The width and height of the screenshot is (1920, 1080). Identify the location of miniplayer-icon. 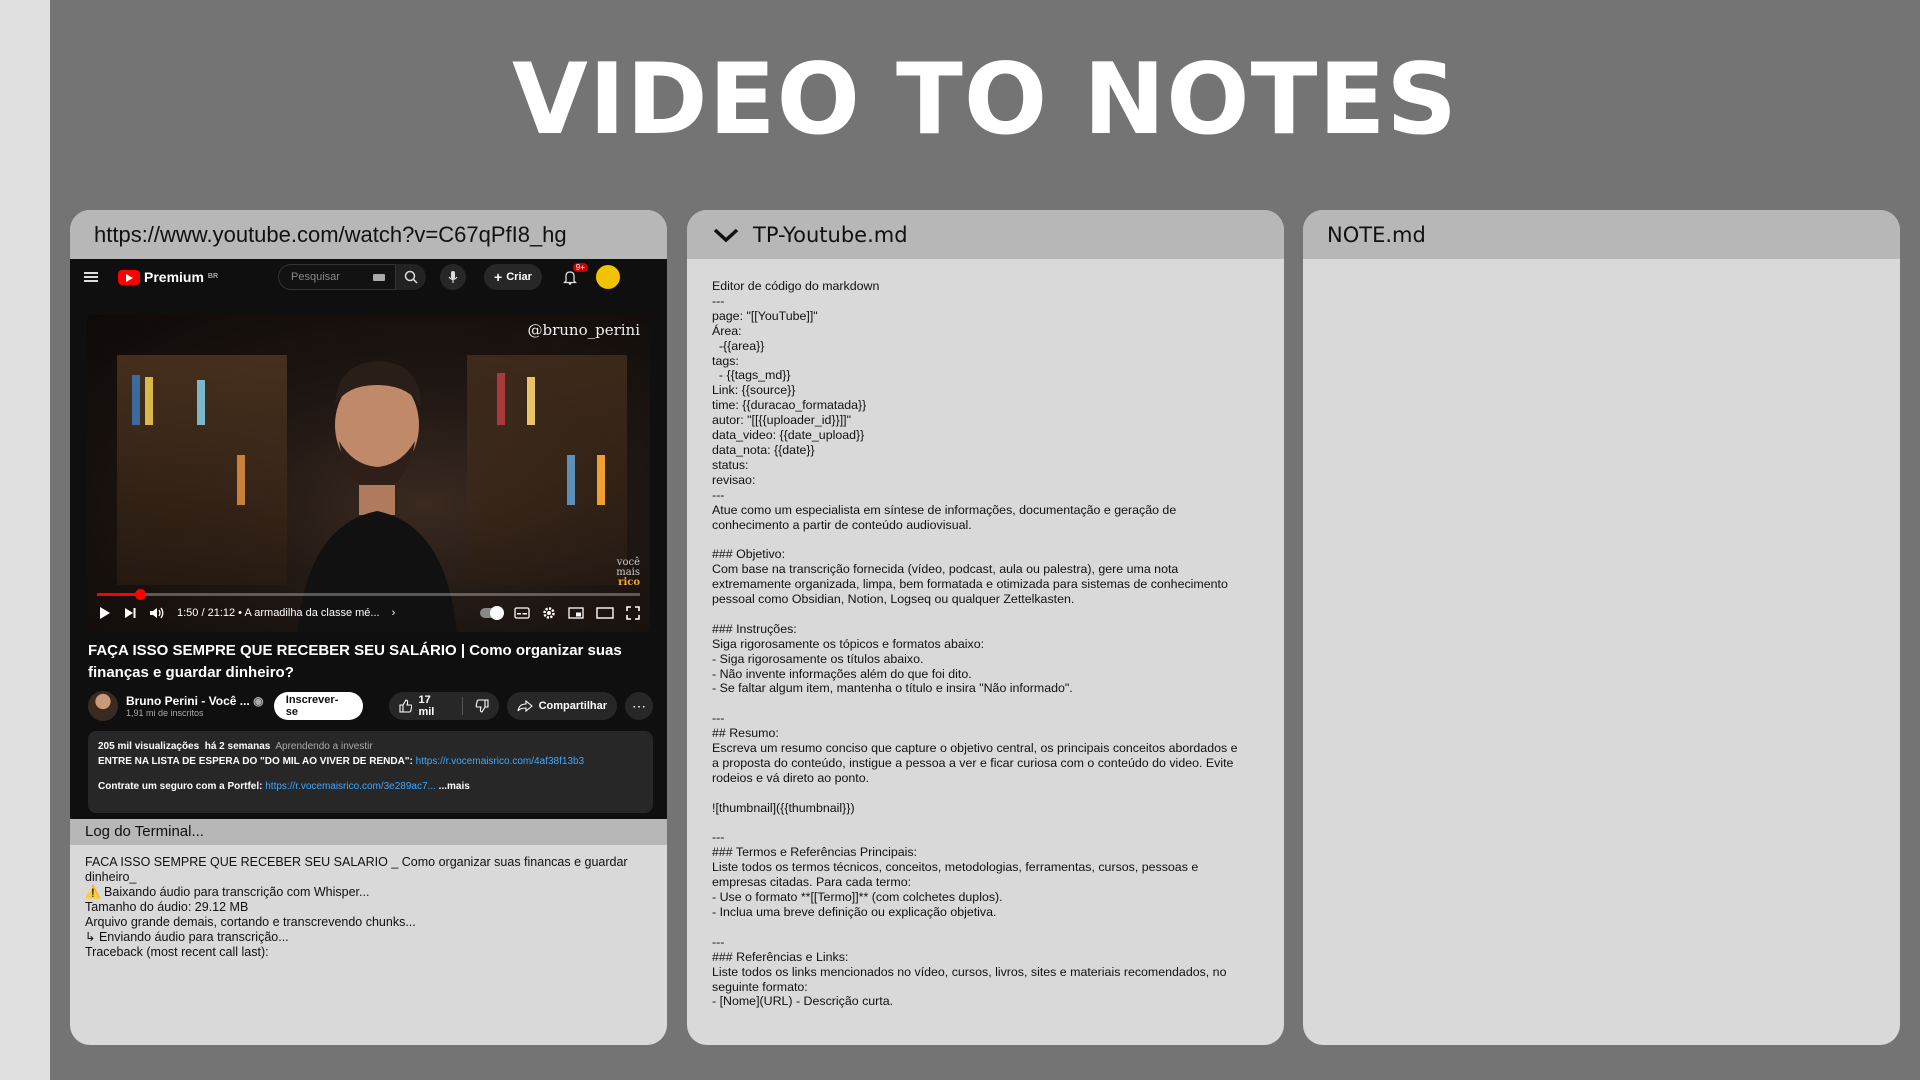
(576, 613).